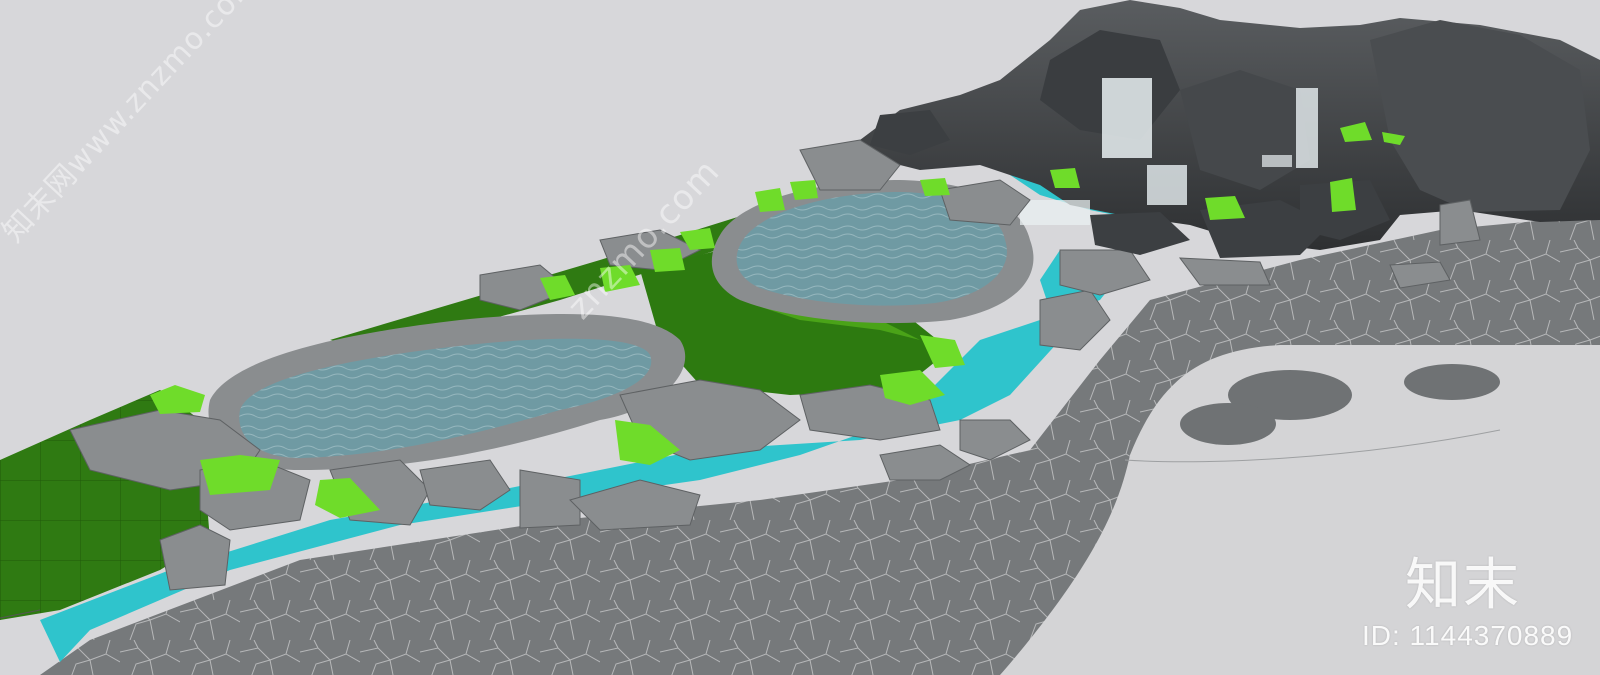 This screenshot has height=675, width=1600. Describe the element at coordinates (1468, 635) in the screenshot. I see `asset-id: ID: 1144370889` at that location.